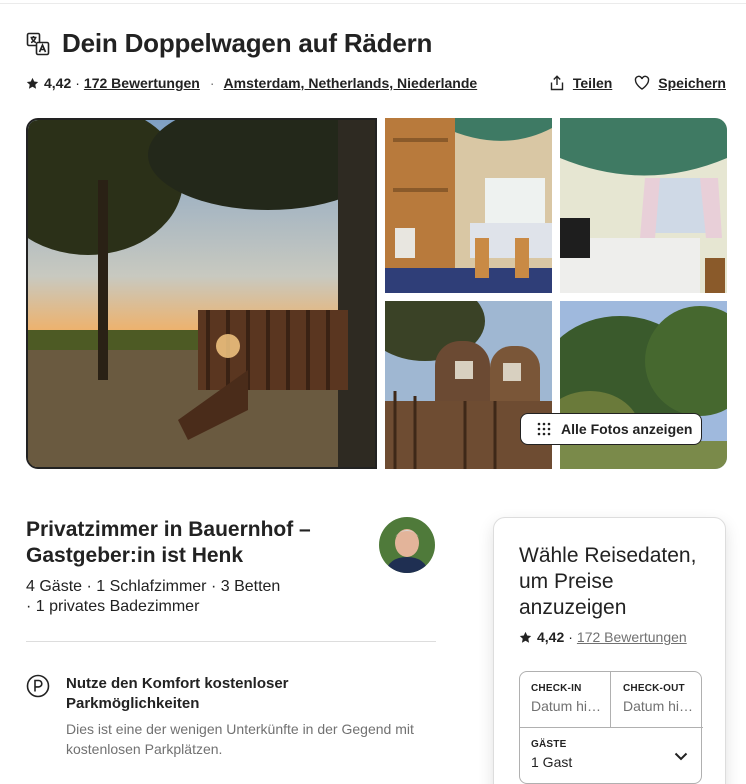  Describe the element at coordinates (38, 44) in the screenshot. I see `translate-icon` at that location.